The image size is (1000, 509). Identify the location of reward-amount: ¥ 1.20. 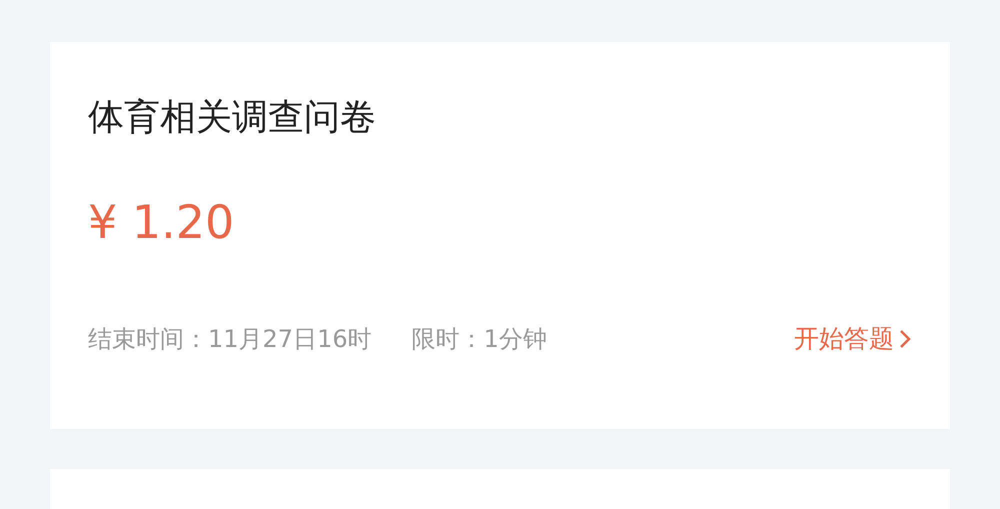
(162, 222).